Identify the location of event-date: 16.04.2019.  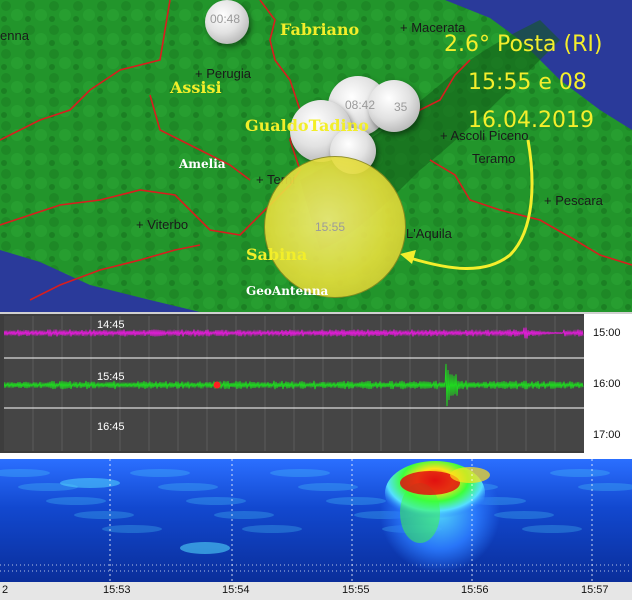
(531, 120).